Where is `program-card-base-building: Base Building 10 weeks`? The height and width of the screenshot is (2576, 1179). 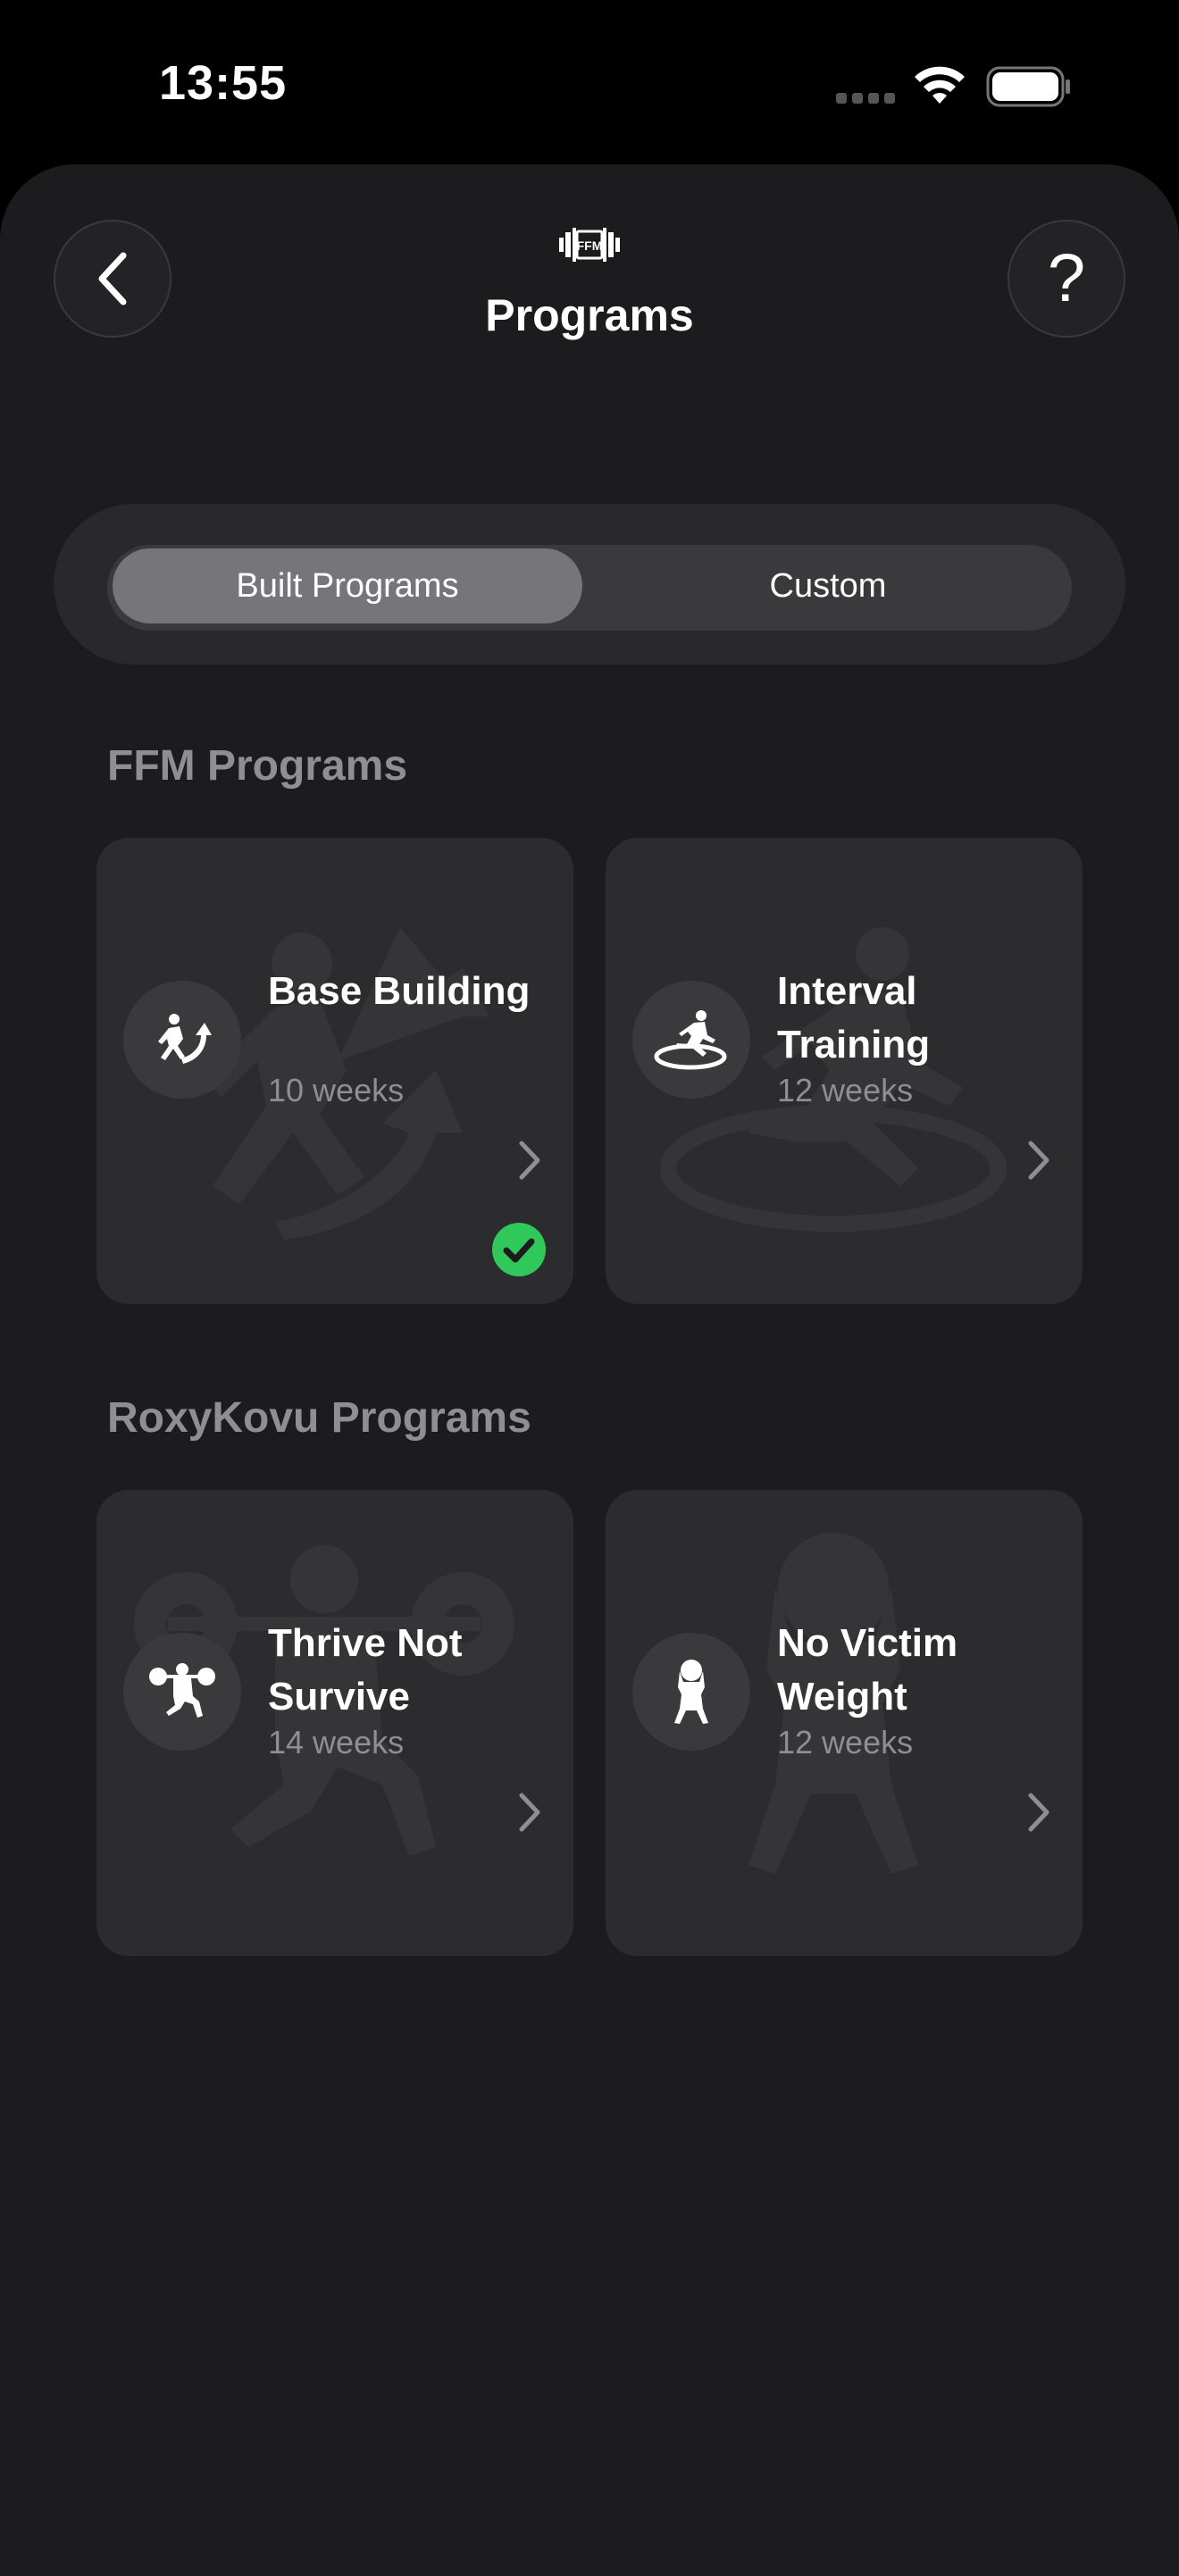
program-card-base-building: Base Building 10 weeks is located at coordinates (334, 1071).